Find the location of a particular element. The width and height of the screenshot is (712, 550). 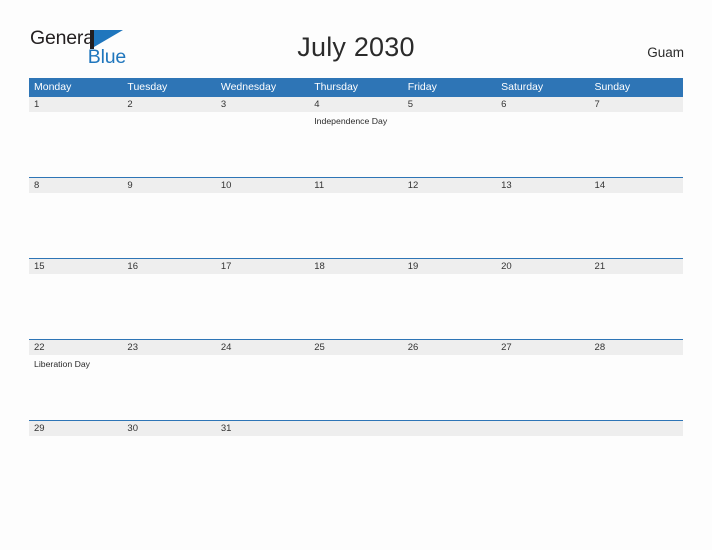

week-event-band: Independence Day is located at coordinates (356, 144).